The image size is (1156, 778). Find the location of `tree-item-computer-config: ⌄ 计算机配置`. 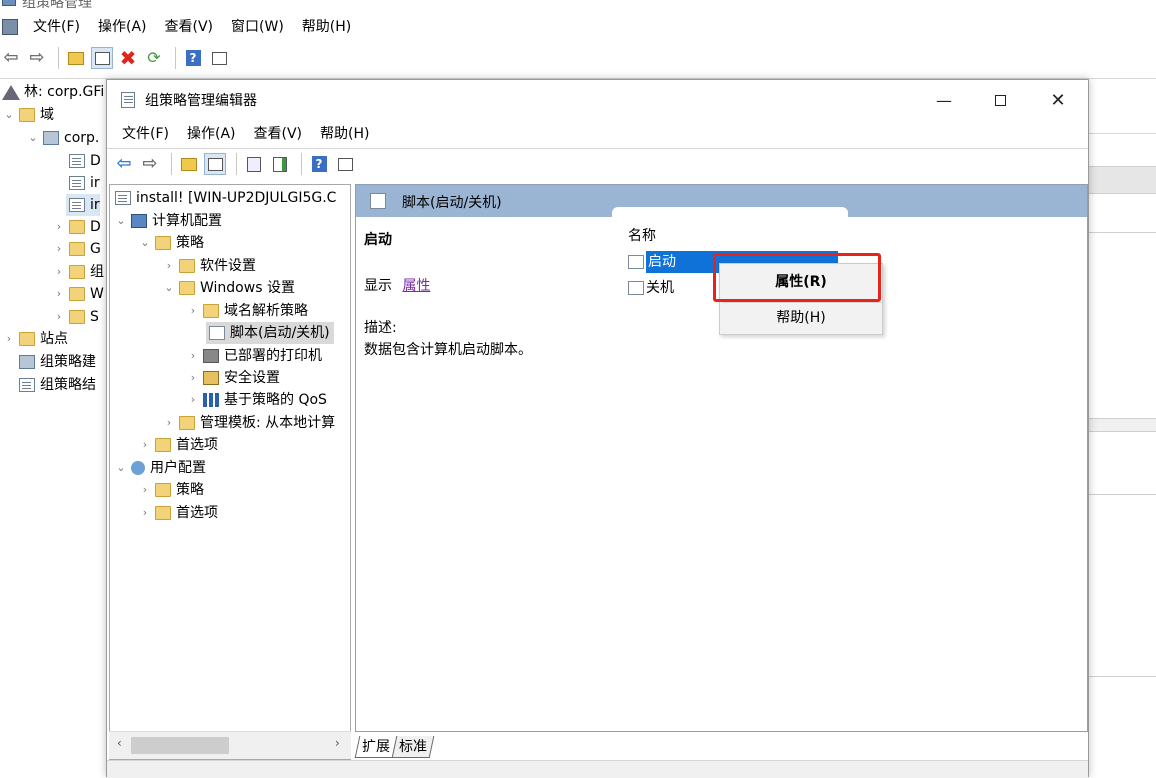

tree-item-computer-config: ⌄ 计算机配置 is located at coordinates (168, 221).